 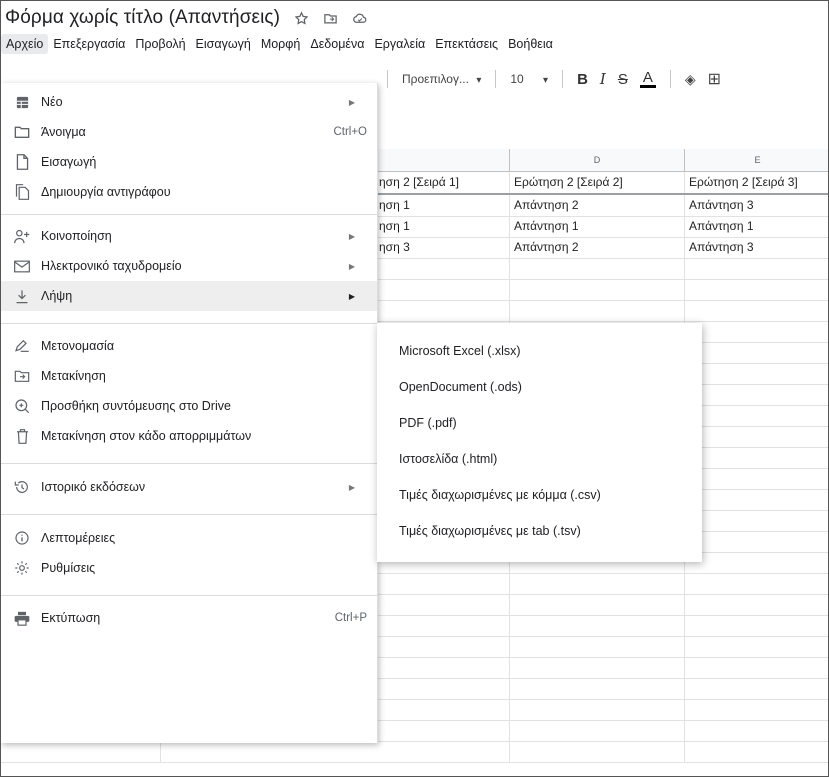 What do you see at coordinates (93, 487) in the screenshot?
I see `menu-item-label: Ιστορικό εκδόσεων` at bounding box center [93, 487].